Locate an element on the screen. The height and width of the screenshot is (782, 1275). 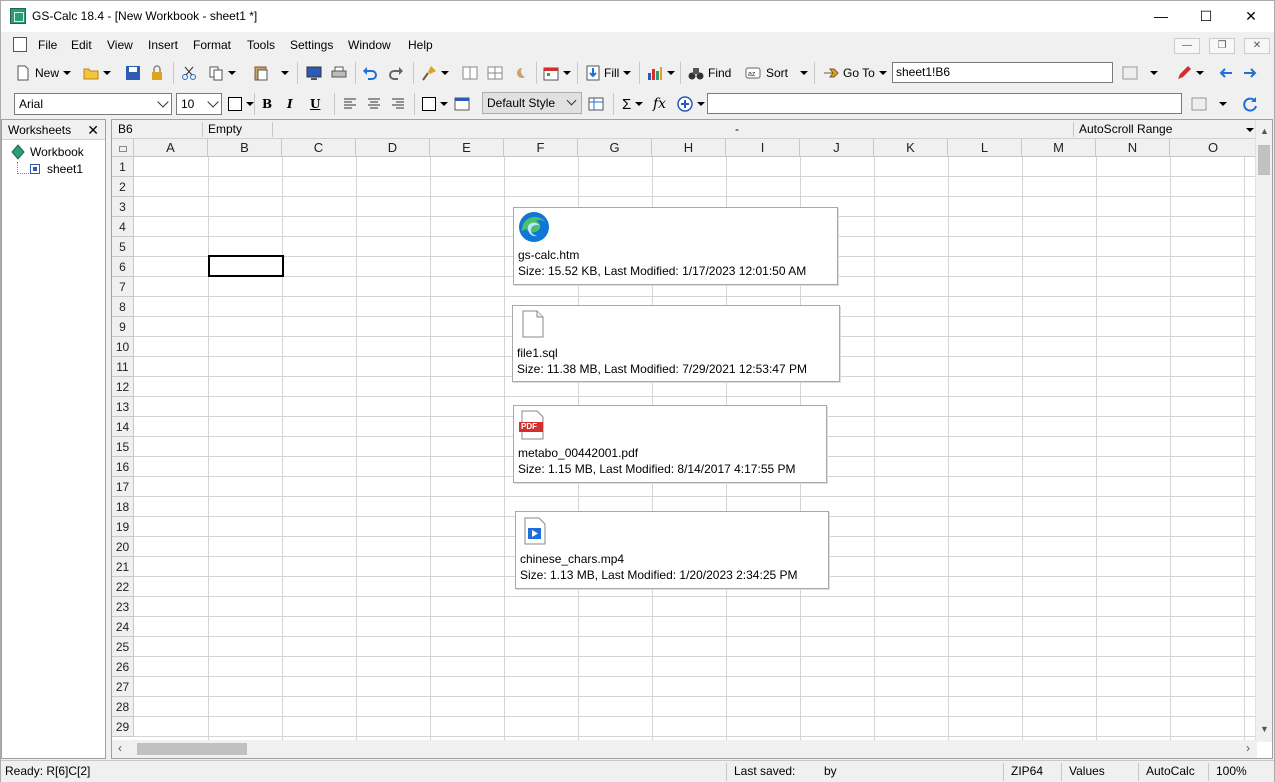
column-header-k: K is located at coordinates (911, 148).